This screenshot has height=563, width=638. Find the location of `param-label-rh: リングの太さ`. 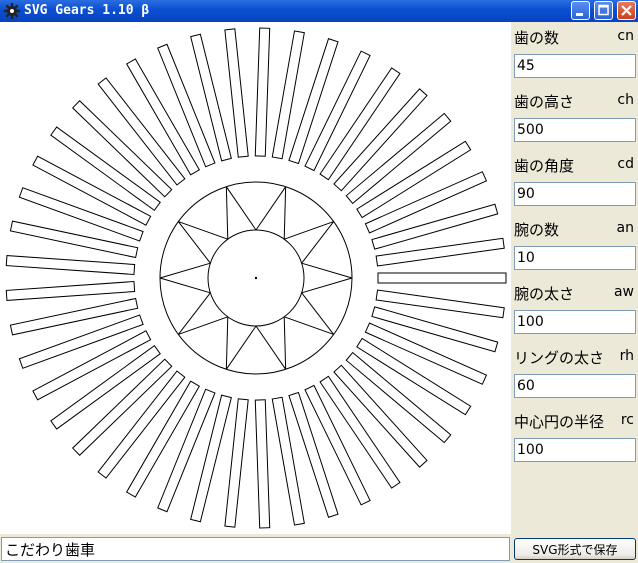

param-label-rh: リングの太さ is located at coordinates (559, 358).